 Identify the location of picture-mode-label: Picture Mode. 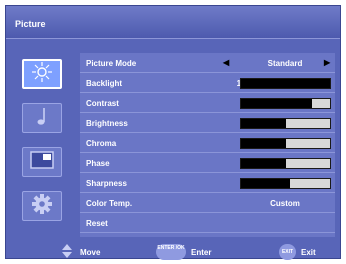
(111, 63).